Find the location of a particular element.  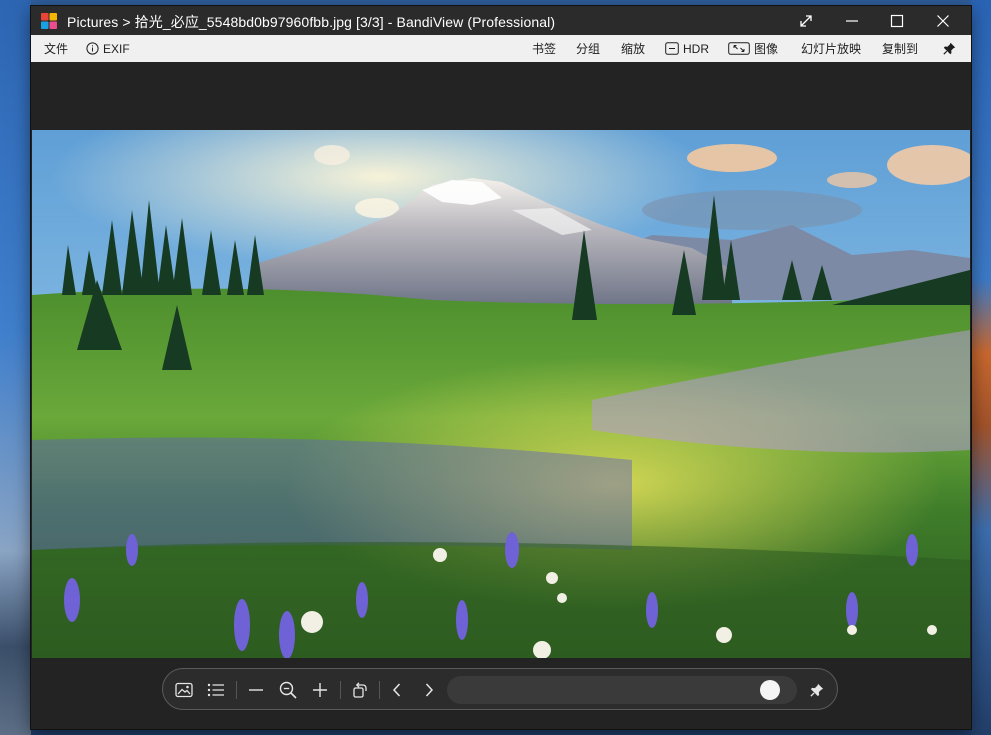

zoom-in-button is located at coordinates (320, 690).